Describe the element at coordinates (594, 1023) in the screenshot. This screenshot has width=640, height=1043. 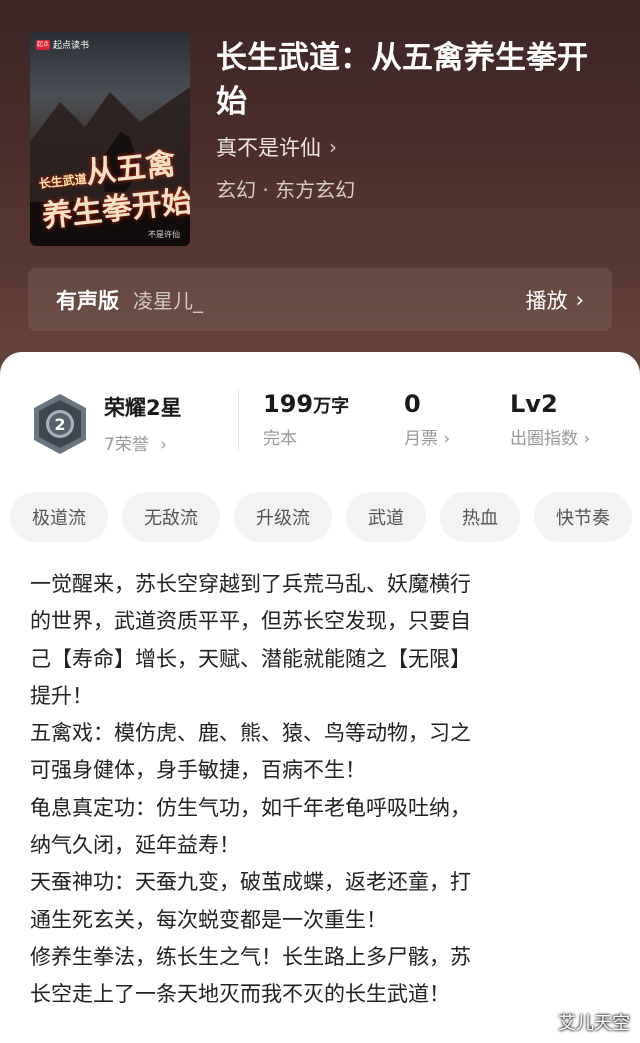
I see `watermark: 艾儿天空` at that location.